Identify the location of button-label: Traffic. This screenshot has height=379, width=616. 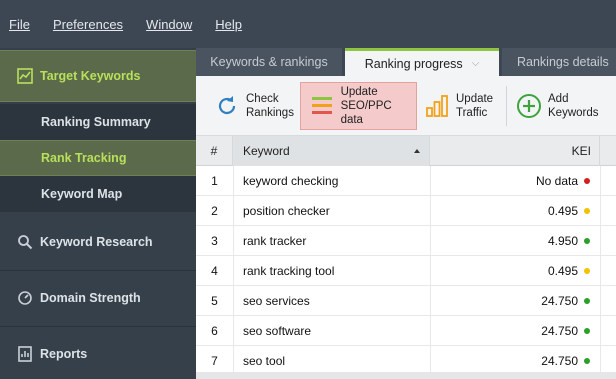
(472, 113).